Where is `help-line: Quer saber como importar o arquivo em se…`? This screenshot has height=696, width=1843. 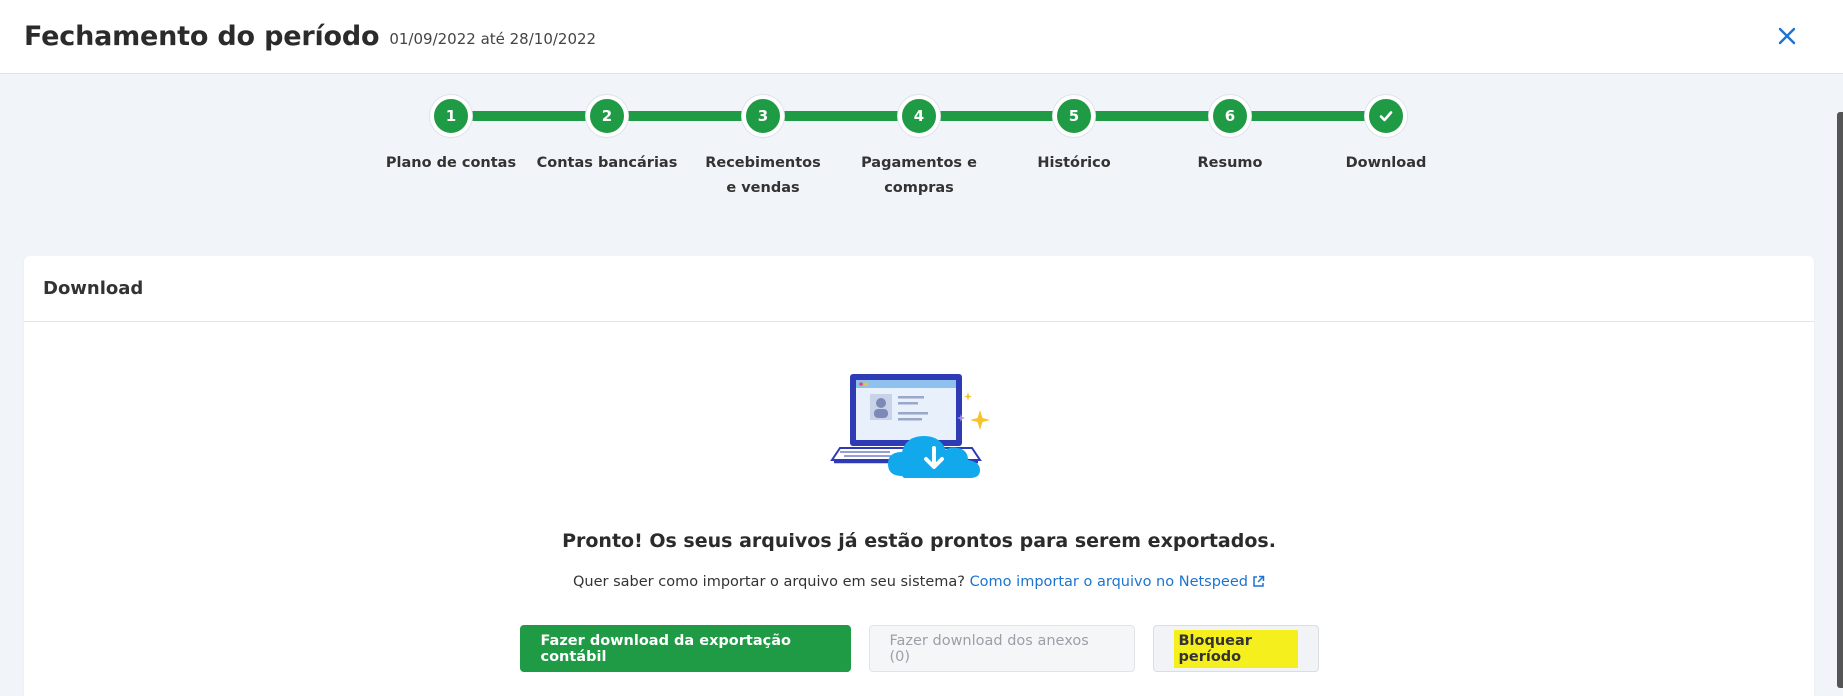 help-line: Quer saber como importar o arquivo em se… is located at coordinates (919, 582).